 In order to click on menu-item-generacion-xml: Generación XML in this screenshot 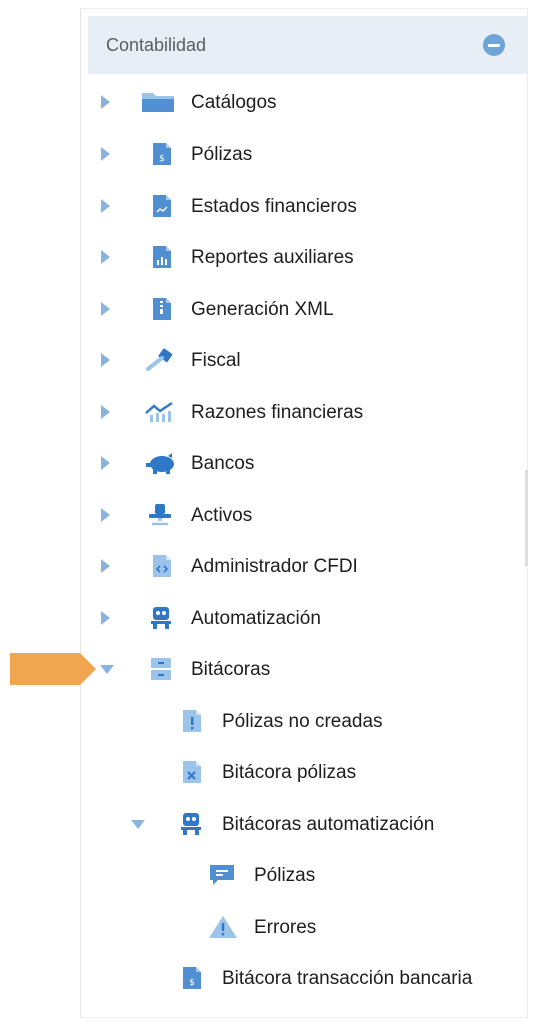, I will do `click(268, 309)`.